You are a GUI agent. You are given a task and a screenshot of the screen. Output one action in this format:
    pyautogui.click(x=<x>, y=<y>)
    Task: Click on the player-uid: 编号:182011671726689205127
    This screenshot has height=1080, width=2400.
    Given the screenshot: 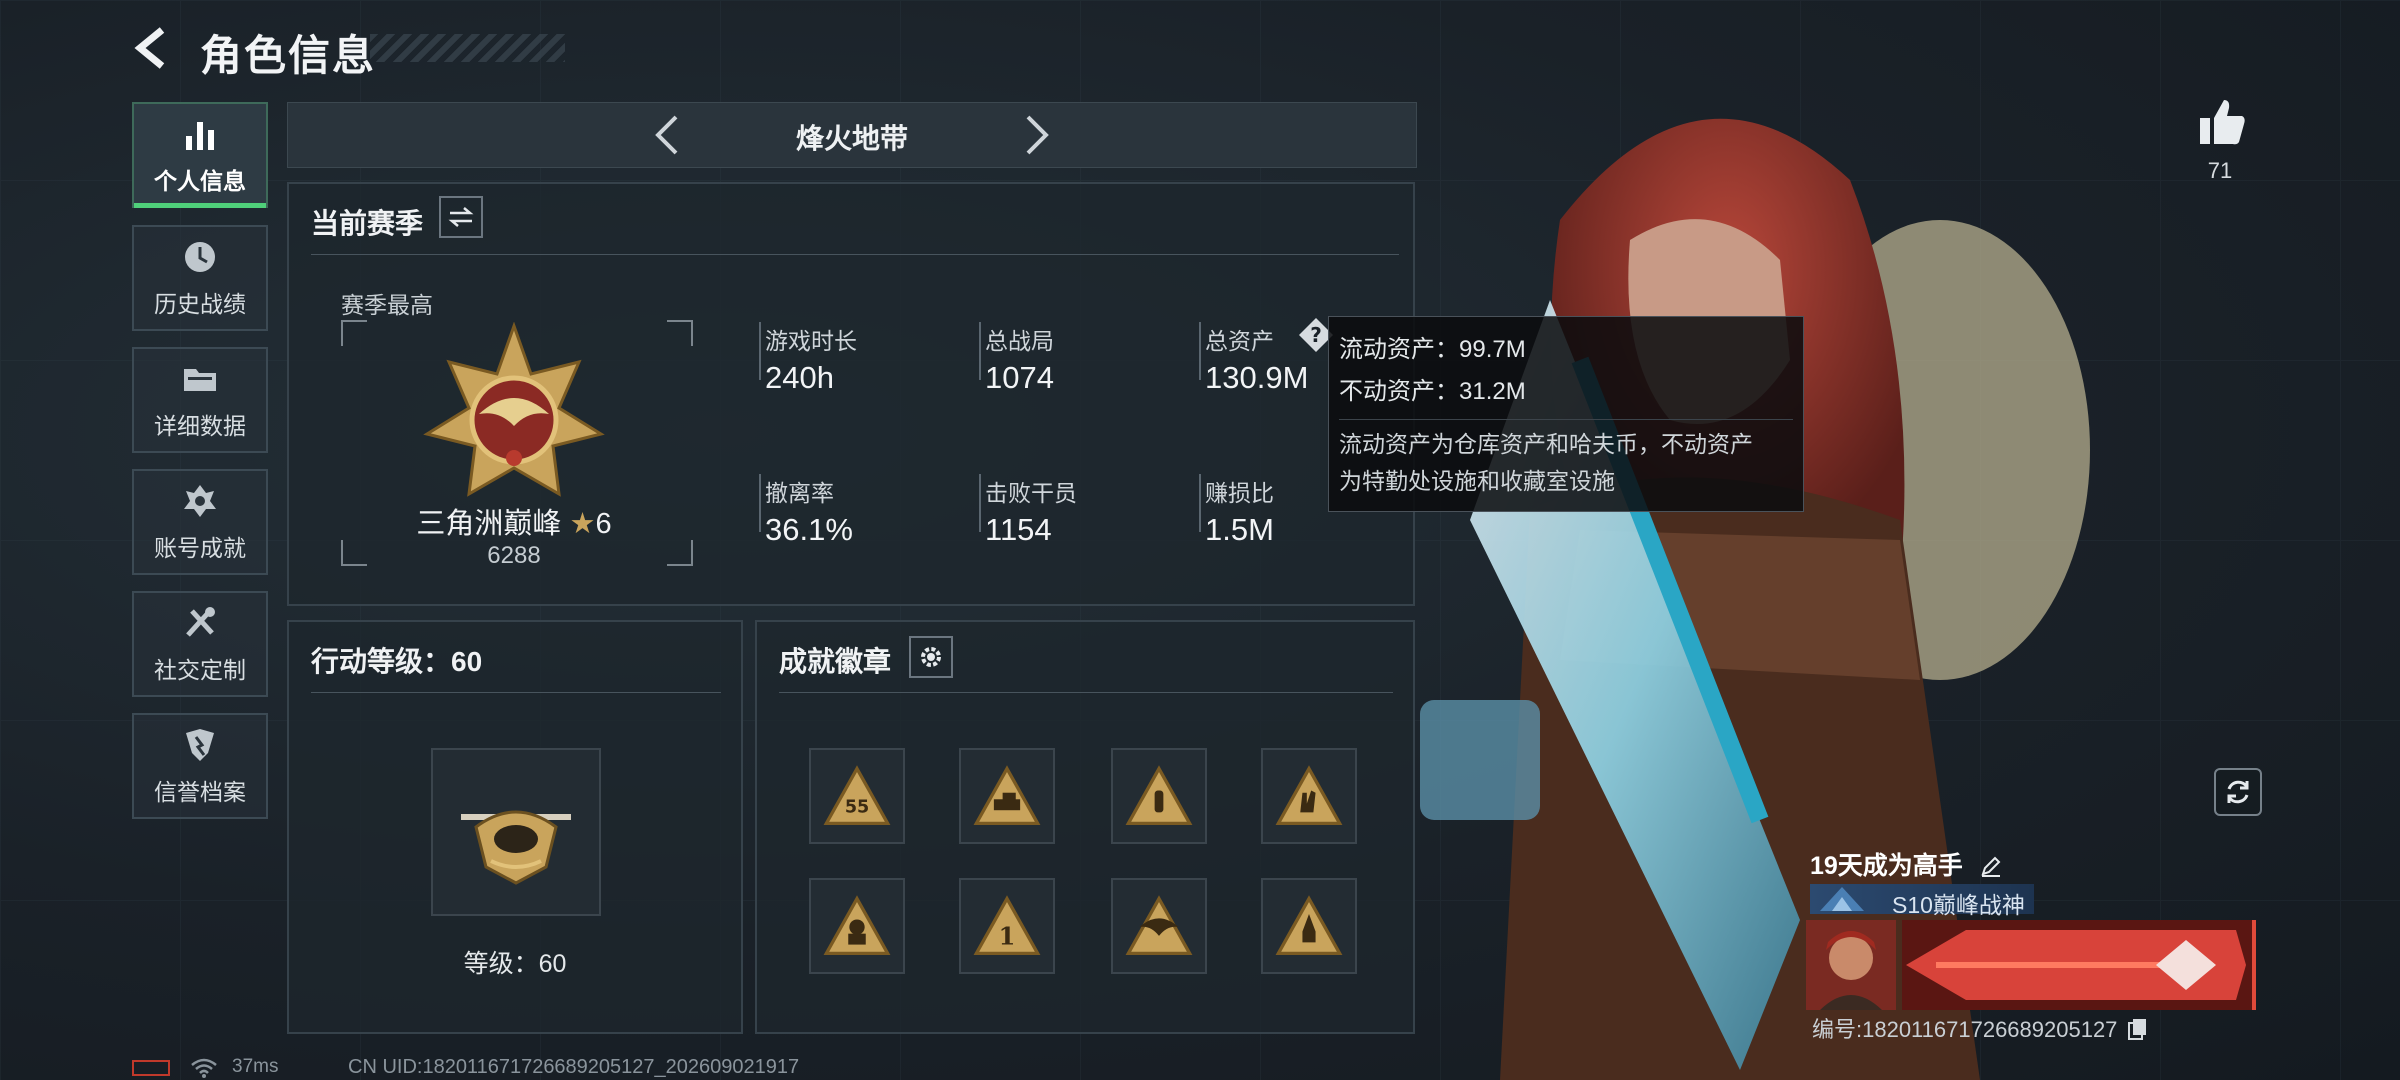 What is the action you would take?
    pyautogui.click(x=1980, y=1028)
    